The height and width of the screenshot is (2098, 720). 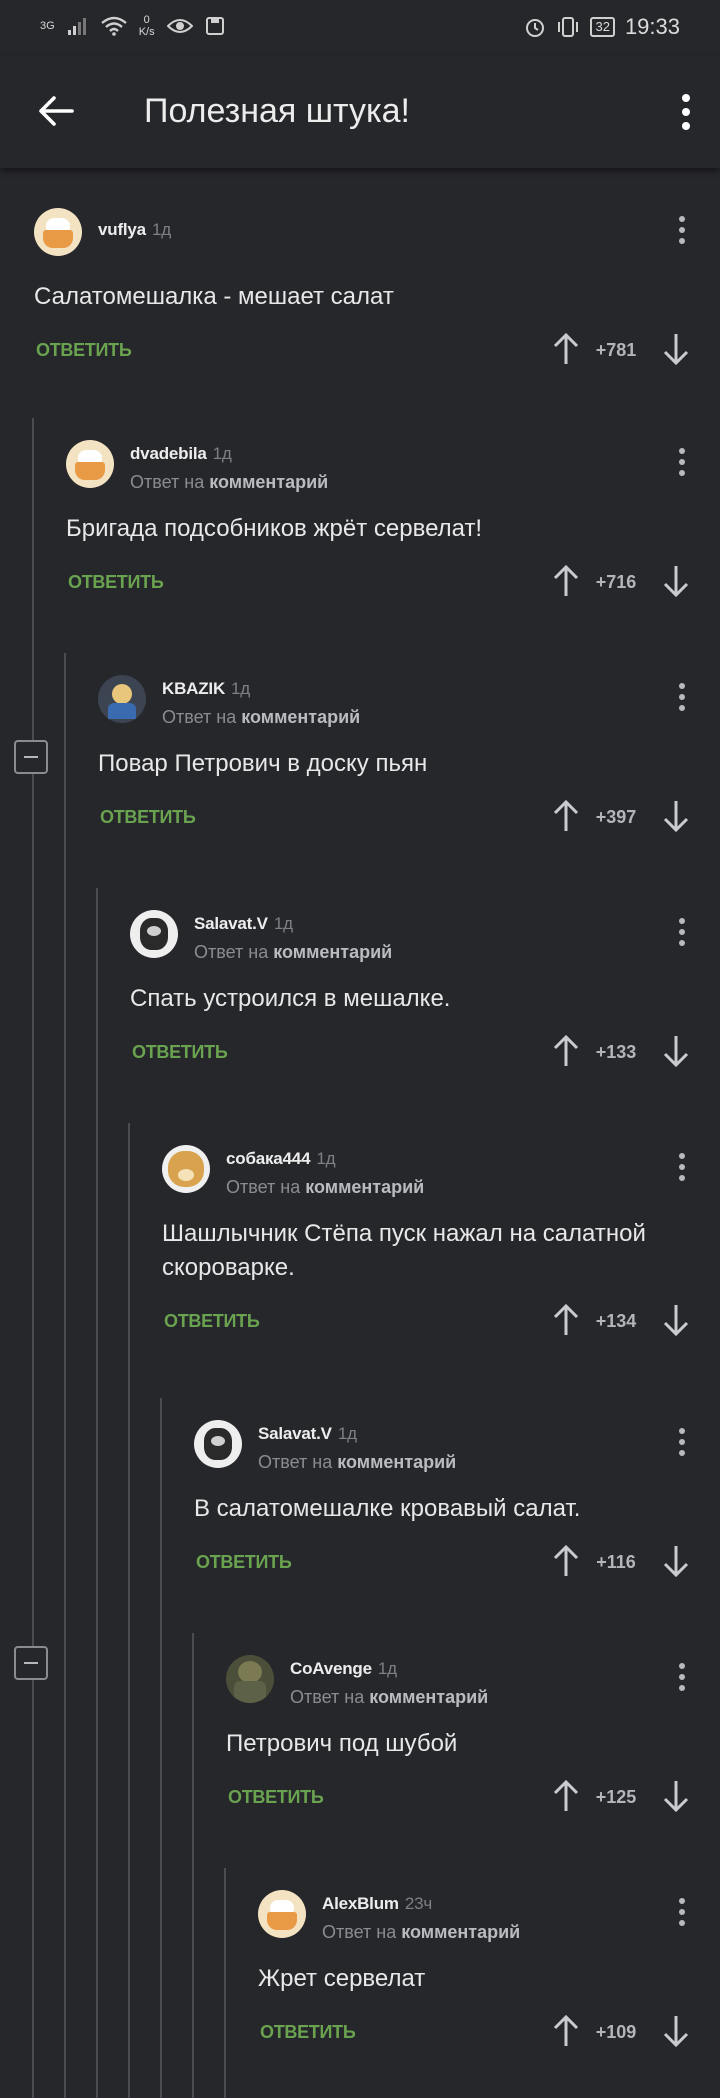 I want to click on comment-author: KBAZIK 1д, so click(x=206, y=689).